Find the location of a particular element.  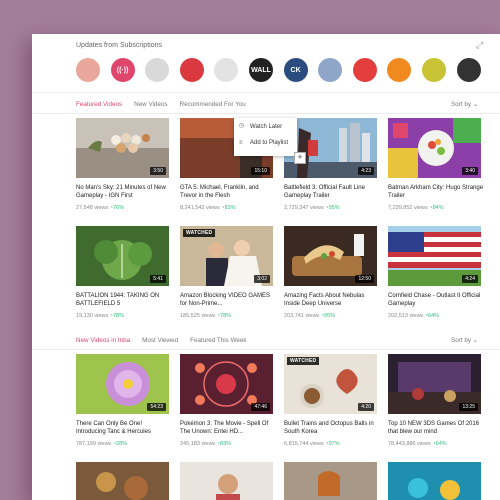

expand-icon: ⤢ is located at coordinates (481, 45).